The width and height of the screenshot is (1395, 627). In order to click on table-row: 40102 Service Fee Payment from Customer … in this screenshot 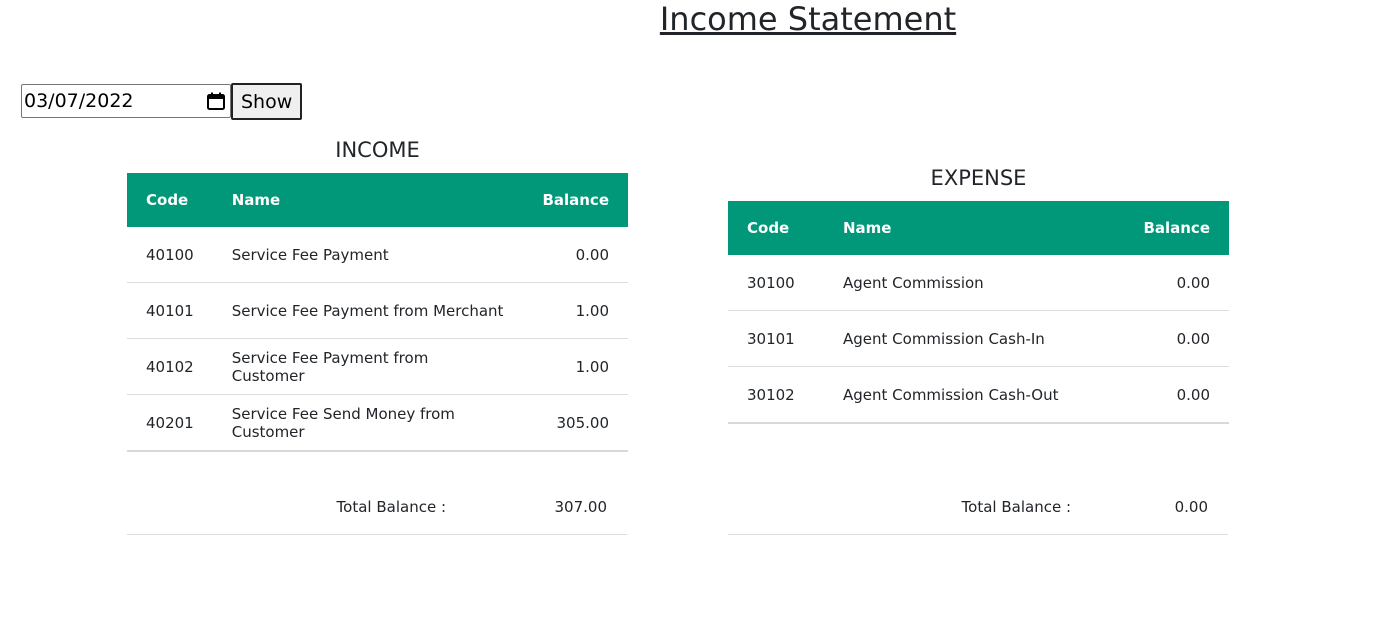, I will do `click(377, 366)`.